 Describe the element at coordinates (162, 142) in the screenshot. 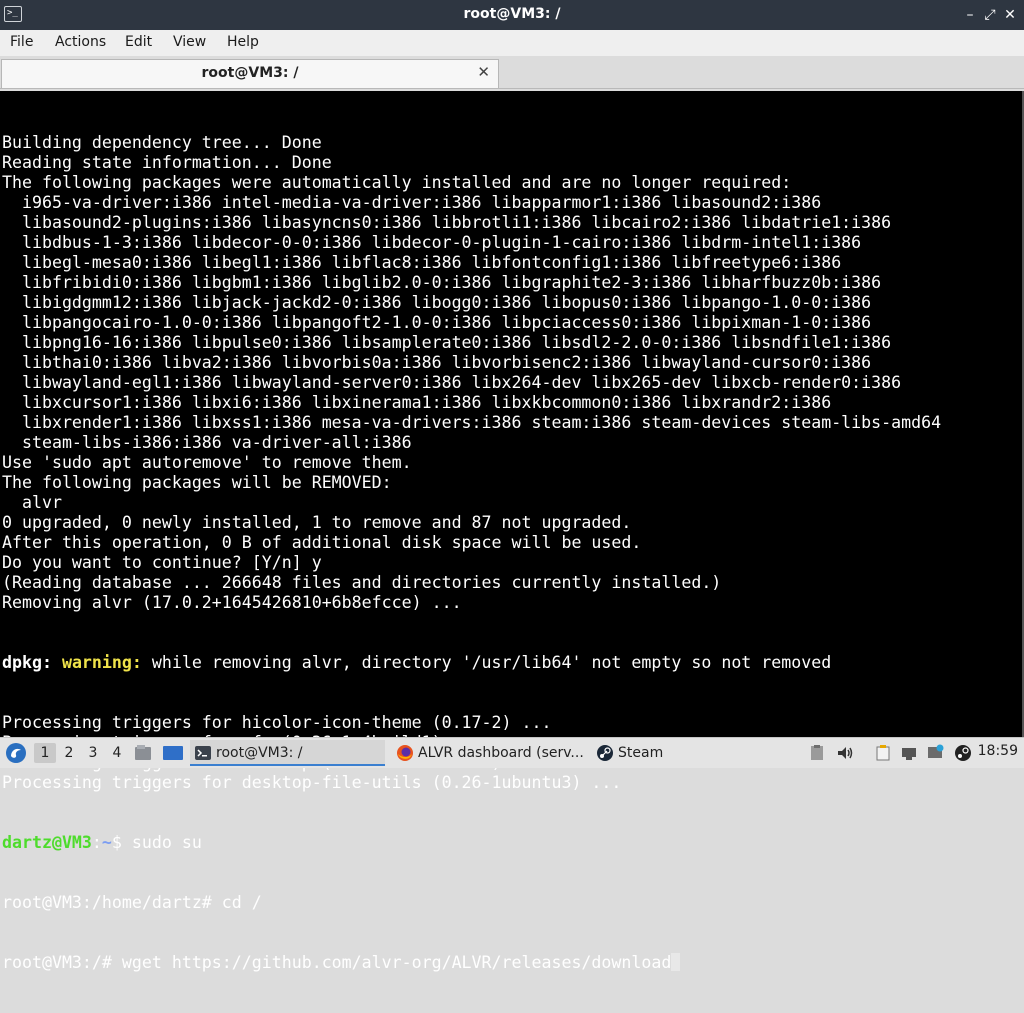

I see `terminal-line: Building dependency tree... Done` at that location.